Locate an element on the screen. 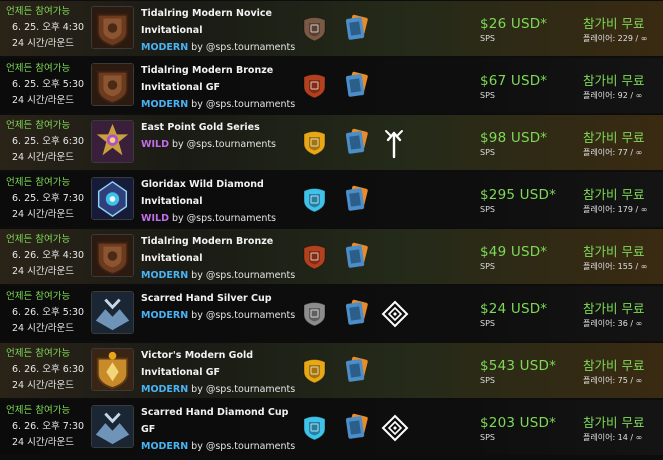 The height and width of the screenshot is (460, 663). prize-block: $26 USD* SPS is located at coordinates (530, 30).